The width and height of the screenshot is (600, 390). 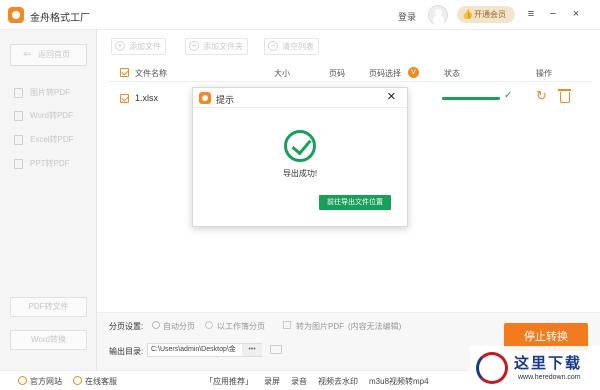 I want to click on word-icon, so click(x=18, y=116).